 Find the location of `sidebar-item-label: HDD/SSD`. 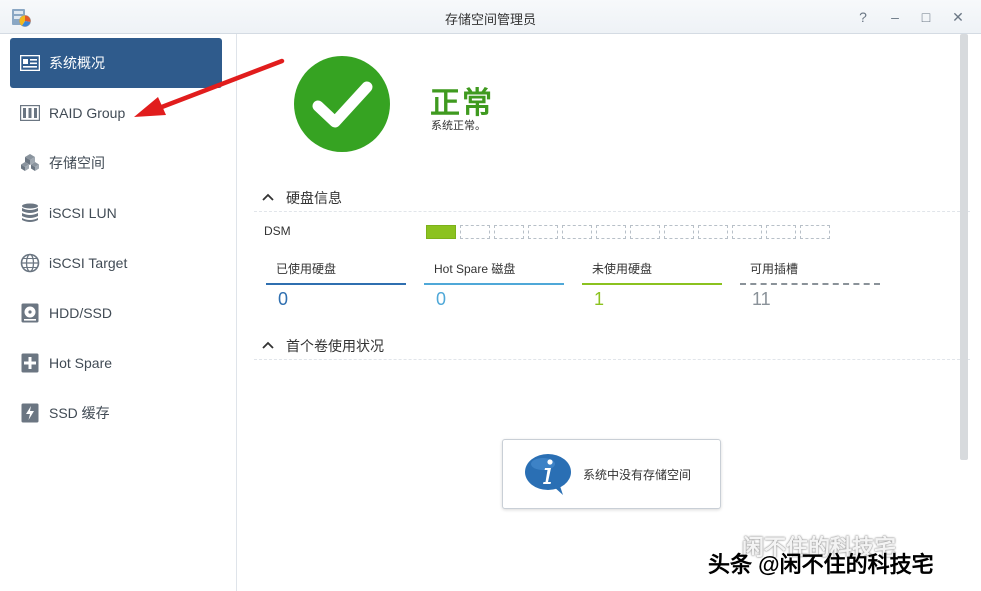

sidebar-item-label: HDD/SSD is located at coordinates (81, 313).